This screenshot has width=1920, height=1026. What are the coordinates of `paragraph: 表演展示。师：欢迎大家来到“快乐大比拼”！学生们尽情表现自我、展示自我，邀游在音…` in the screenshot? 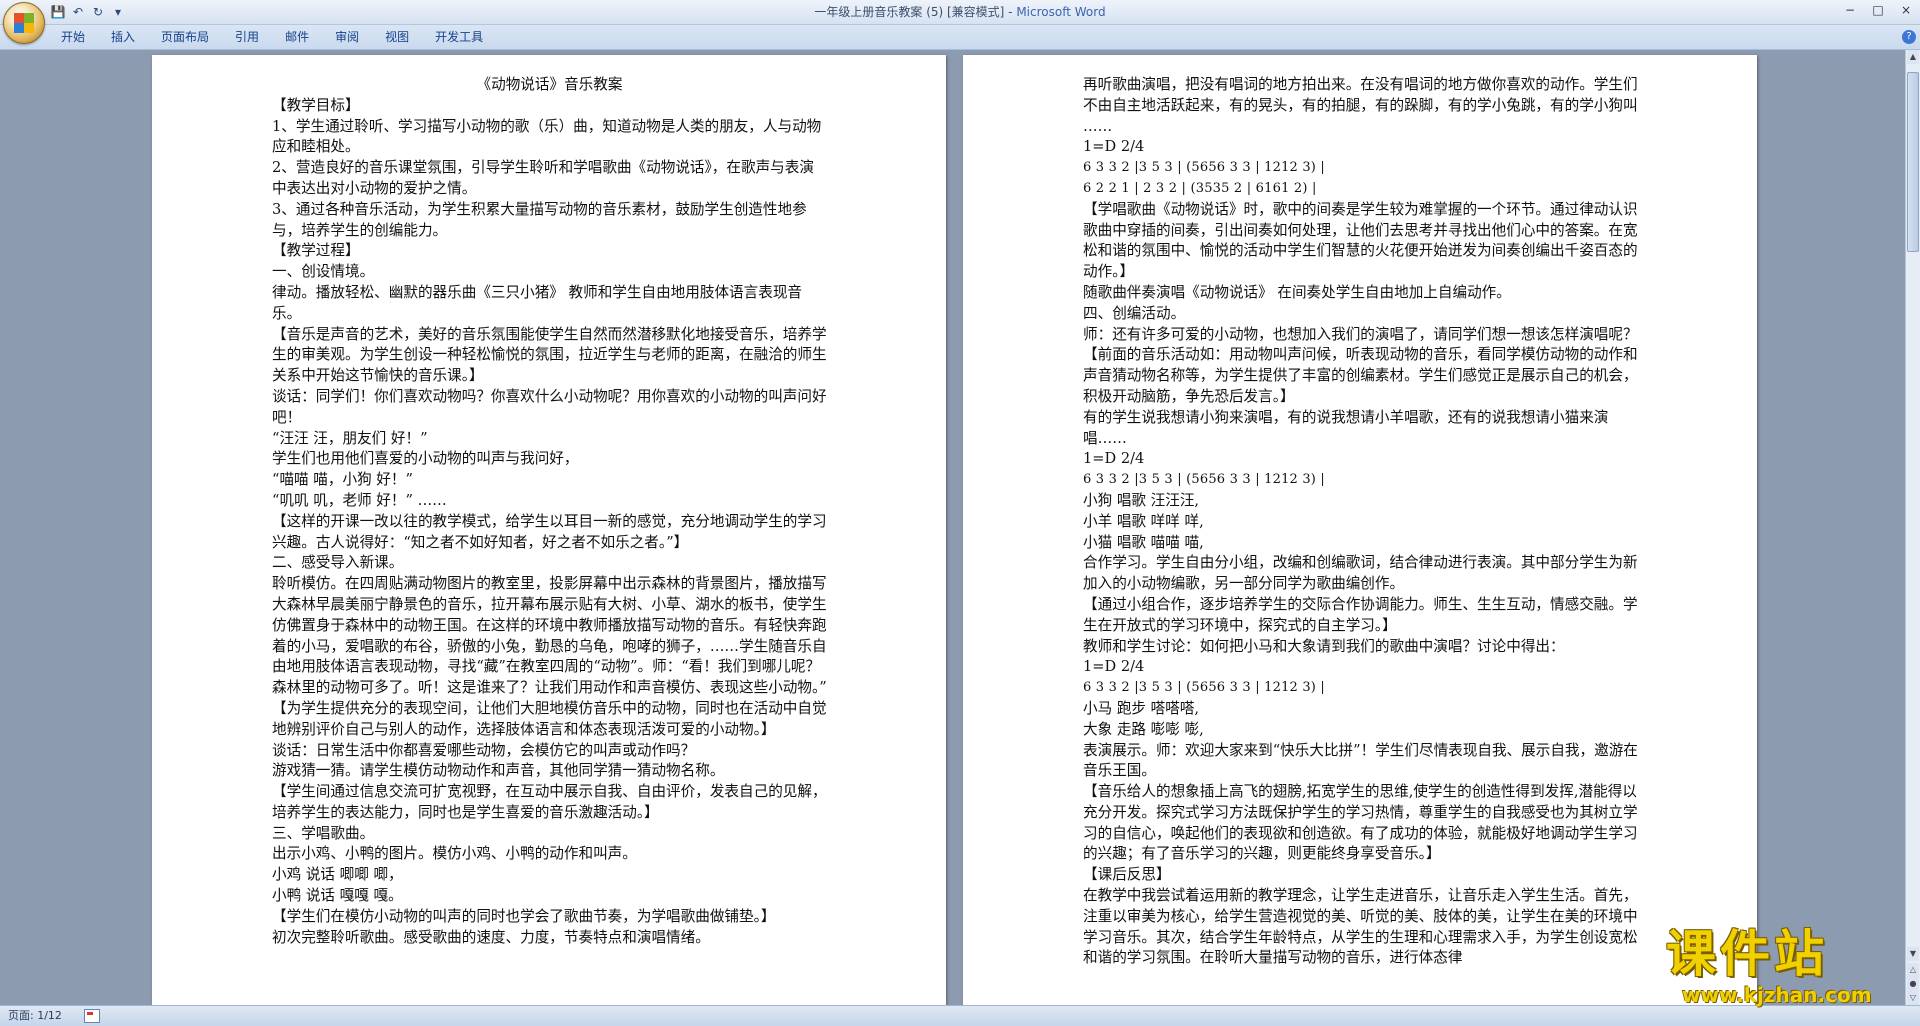 It's located at (1360, 760).